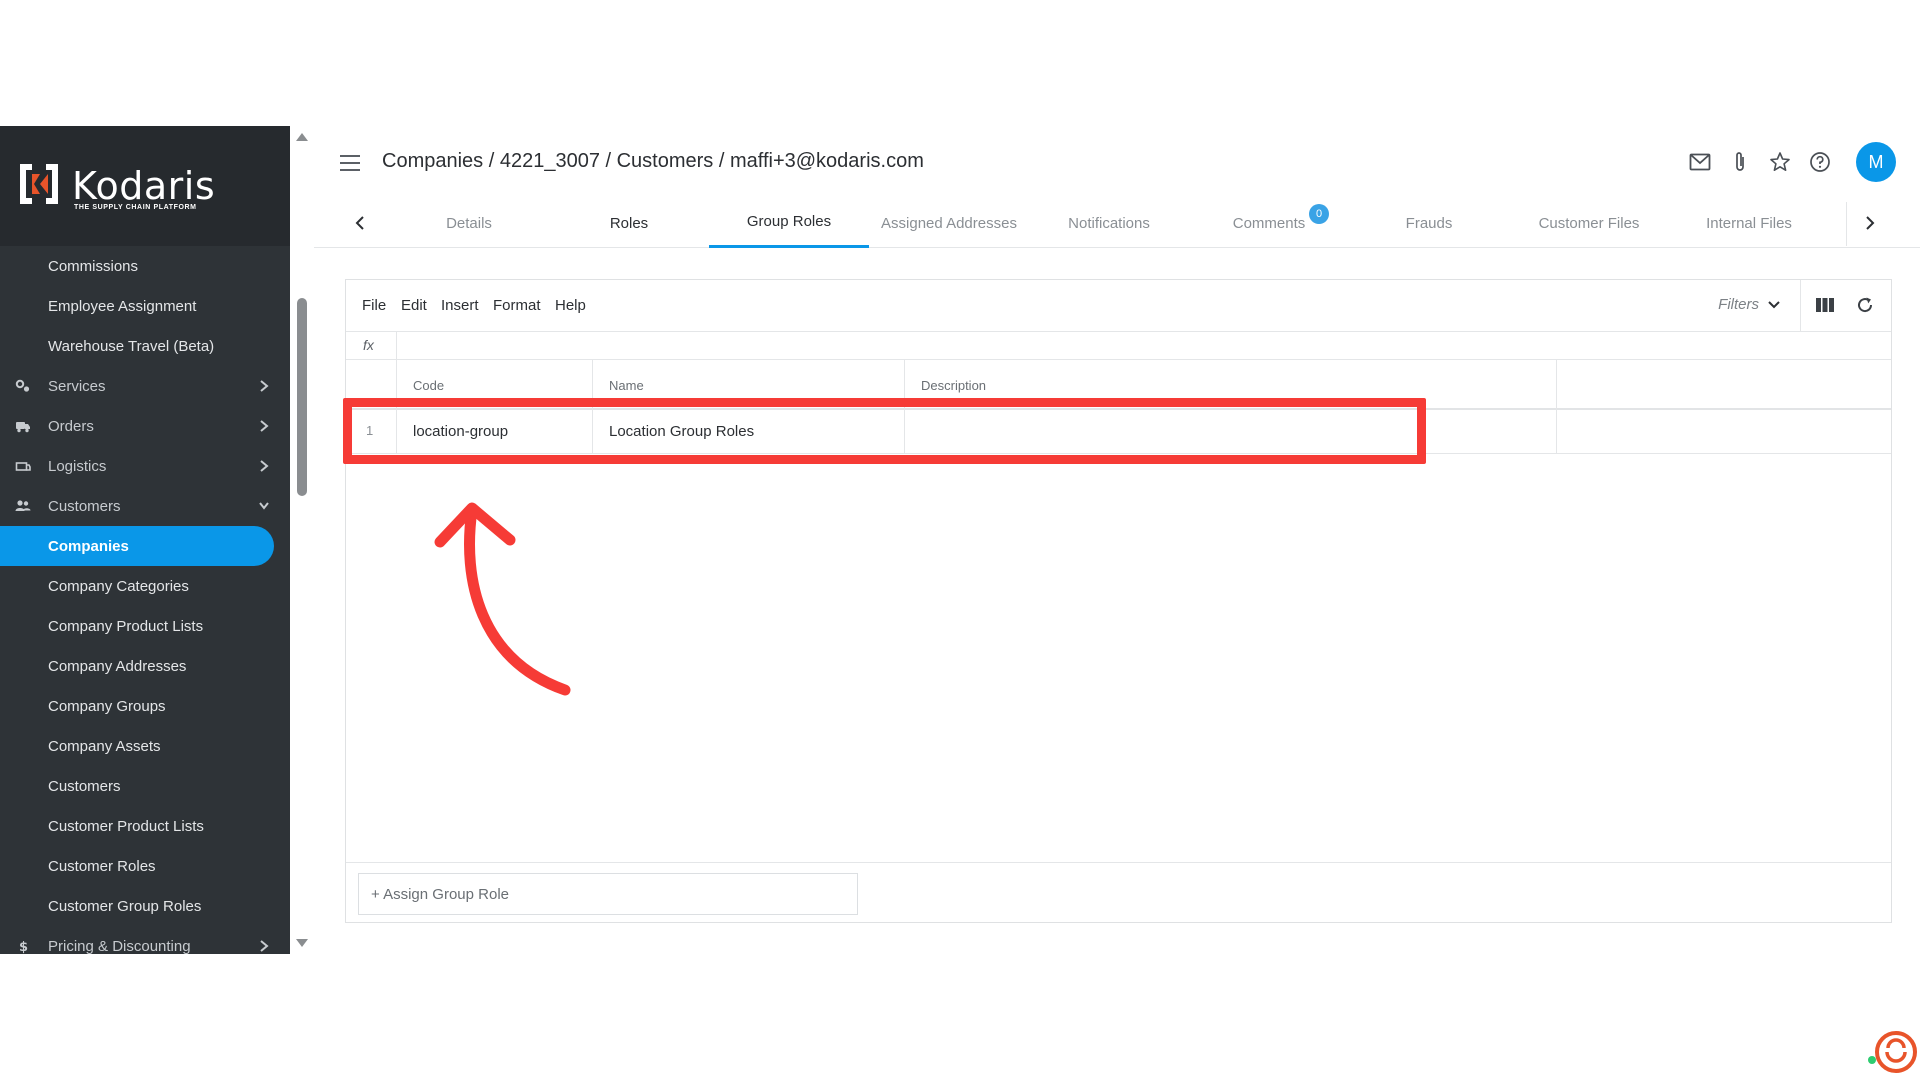  Describe the element at coordinates (1825, 305) in the screenshot. I see `columns-icon` at that location.